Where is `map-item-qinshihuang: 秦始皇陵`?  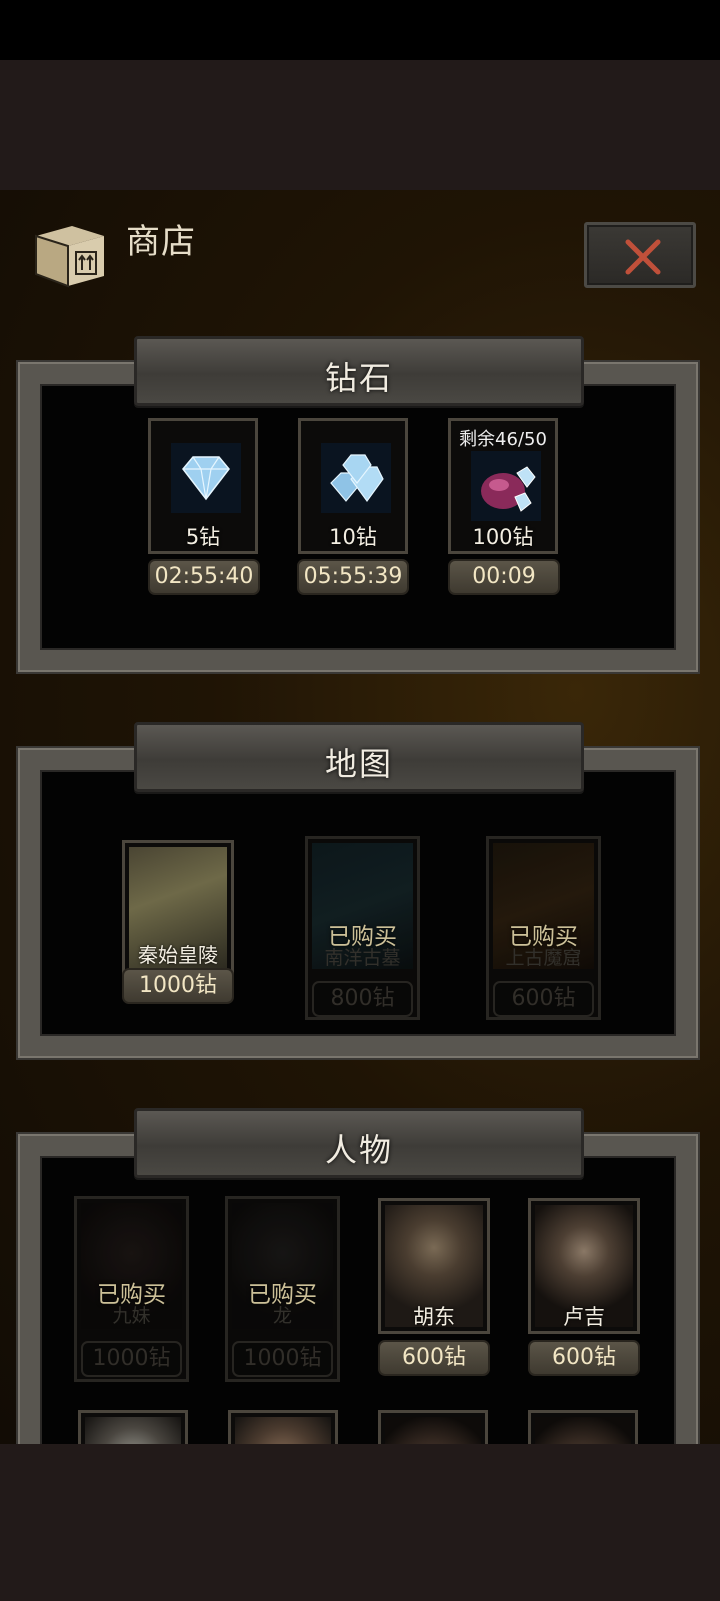 map-item-qinshihuang: 秦始皇陵 is located at coordinates (178, 908).